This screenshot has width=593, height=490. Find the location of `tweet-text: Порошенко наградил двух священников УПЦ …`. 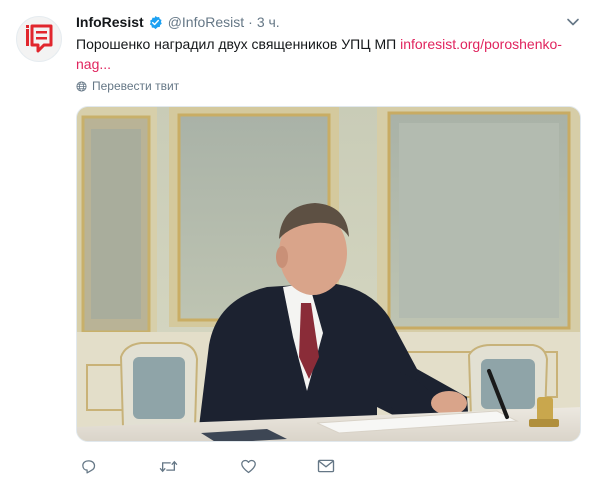

tweet-text: Порошенко наградил двух священников УПЦ … is located at coordinates (328, 54).